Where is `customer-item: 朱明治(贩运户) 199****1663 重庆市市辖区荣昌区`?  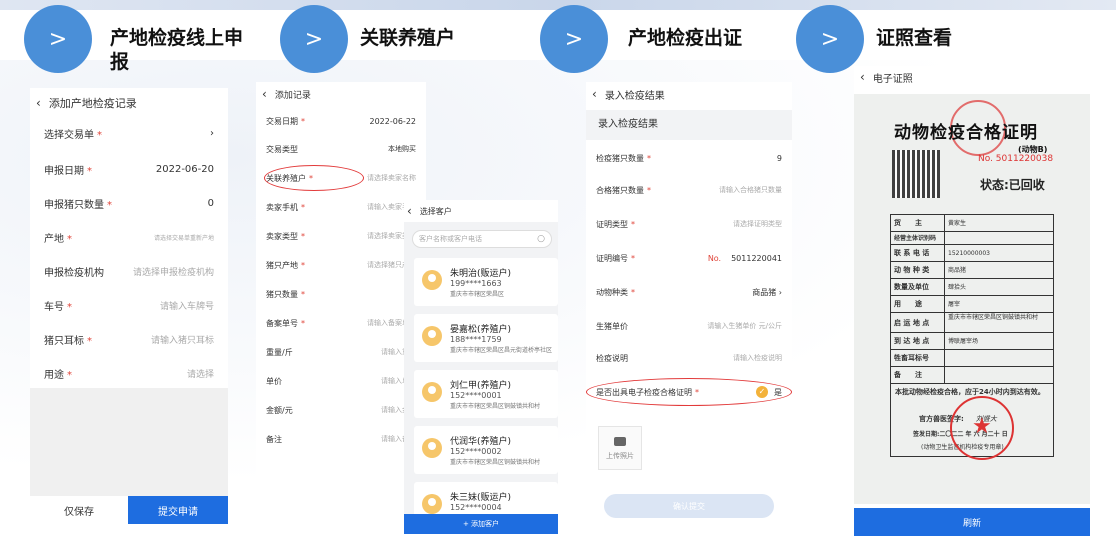
customer-item: 朱明治(贩运户) 199****1663 重庆市市辖区荣昌区 is located at coordinates (486, 282).